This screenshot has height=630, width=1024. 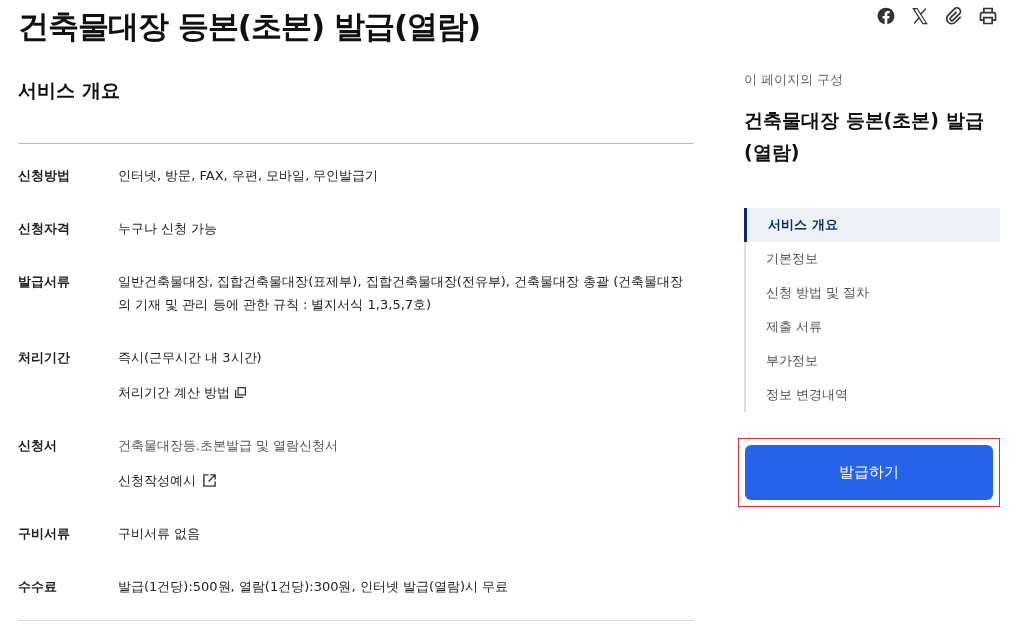 What do you see at coordinates (872, 224) in the screenshot?
I see `toc-item: 서비스 개요` at bounding box center [872, 224].